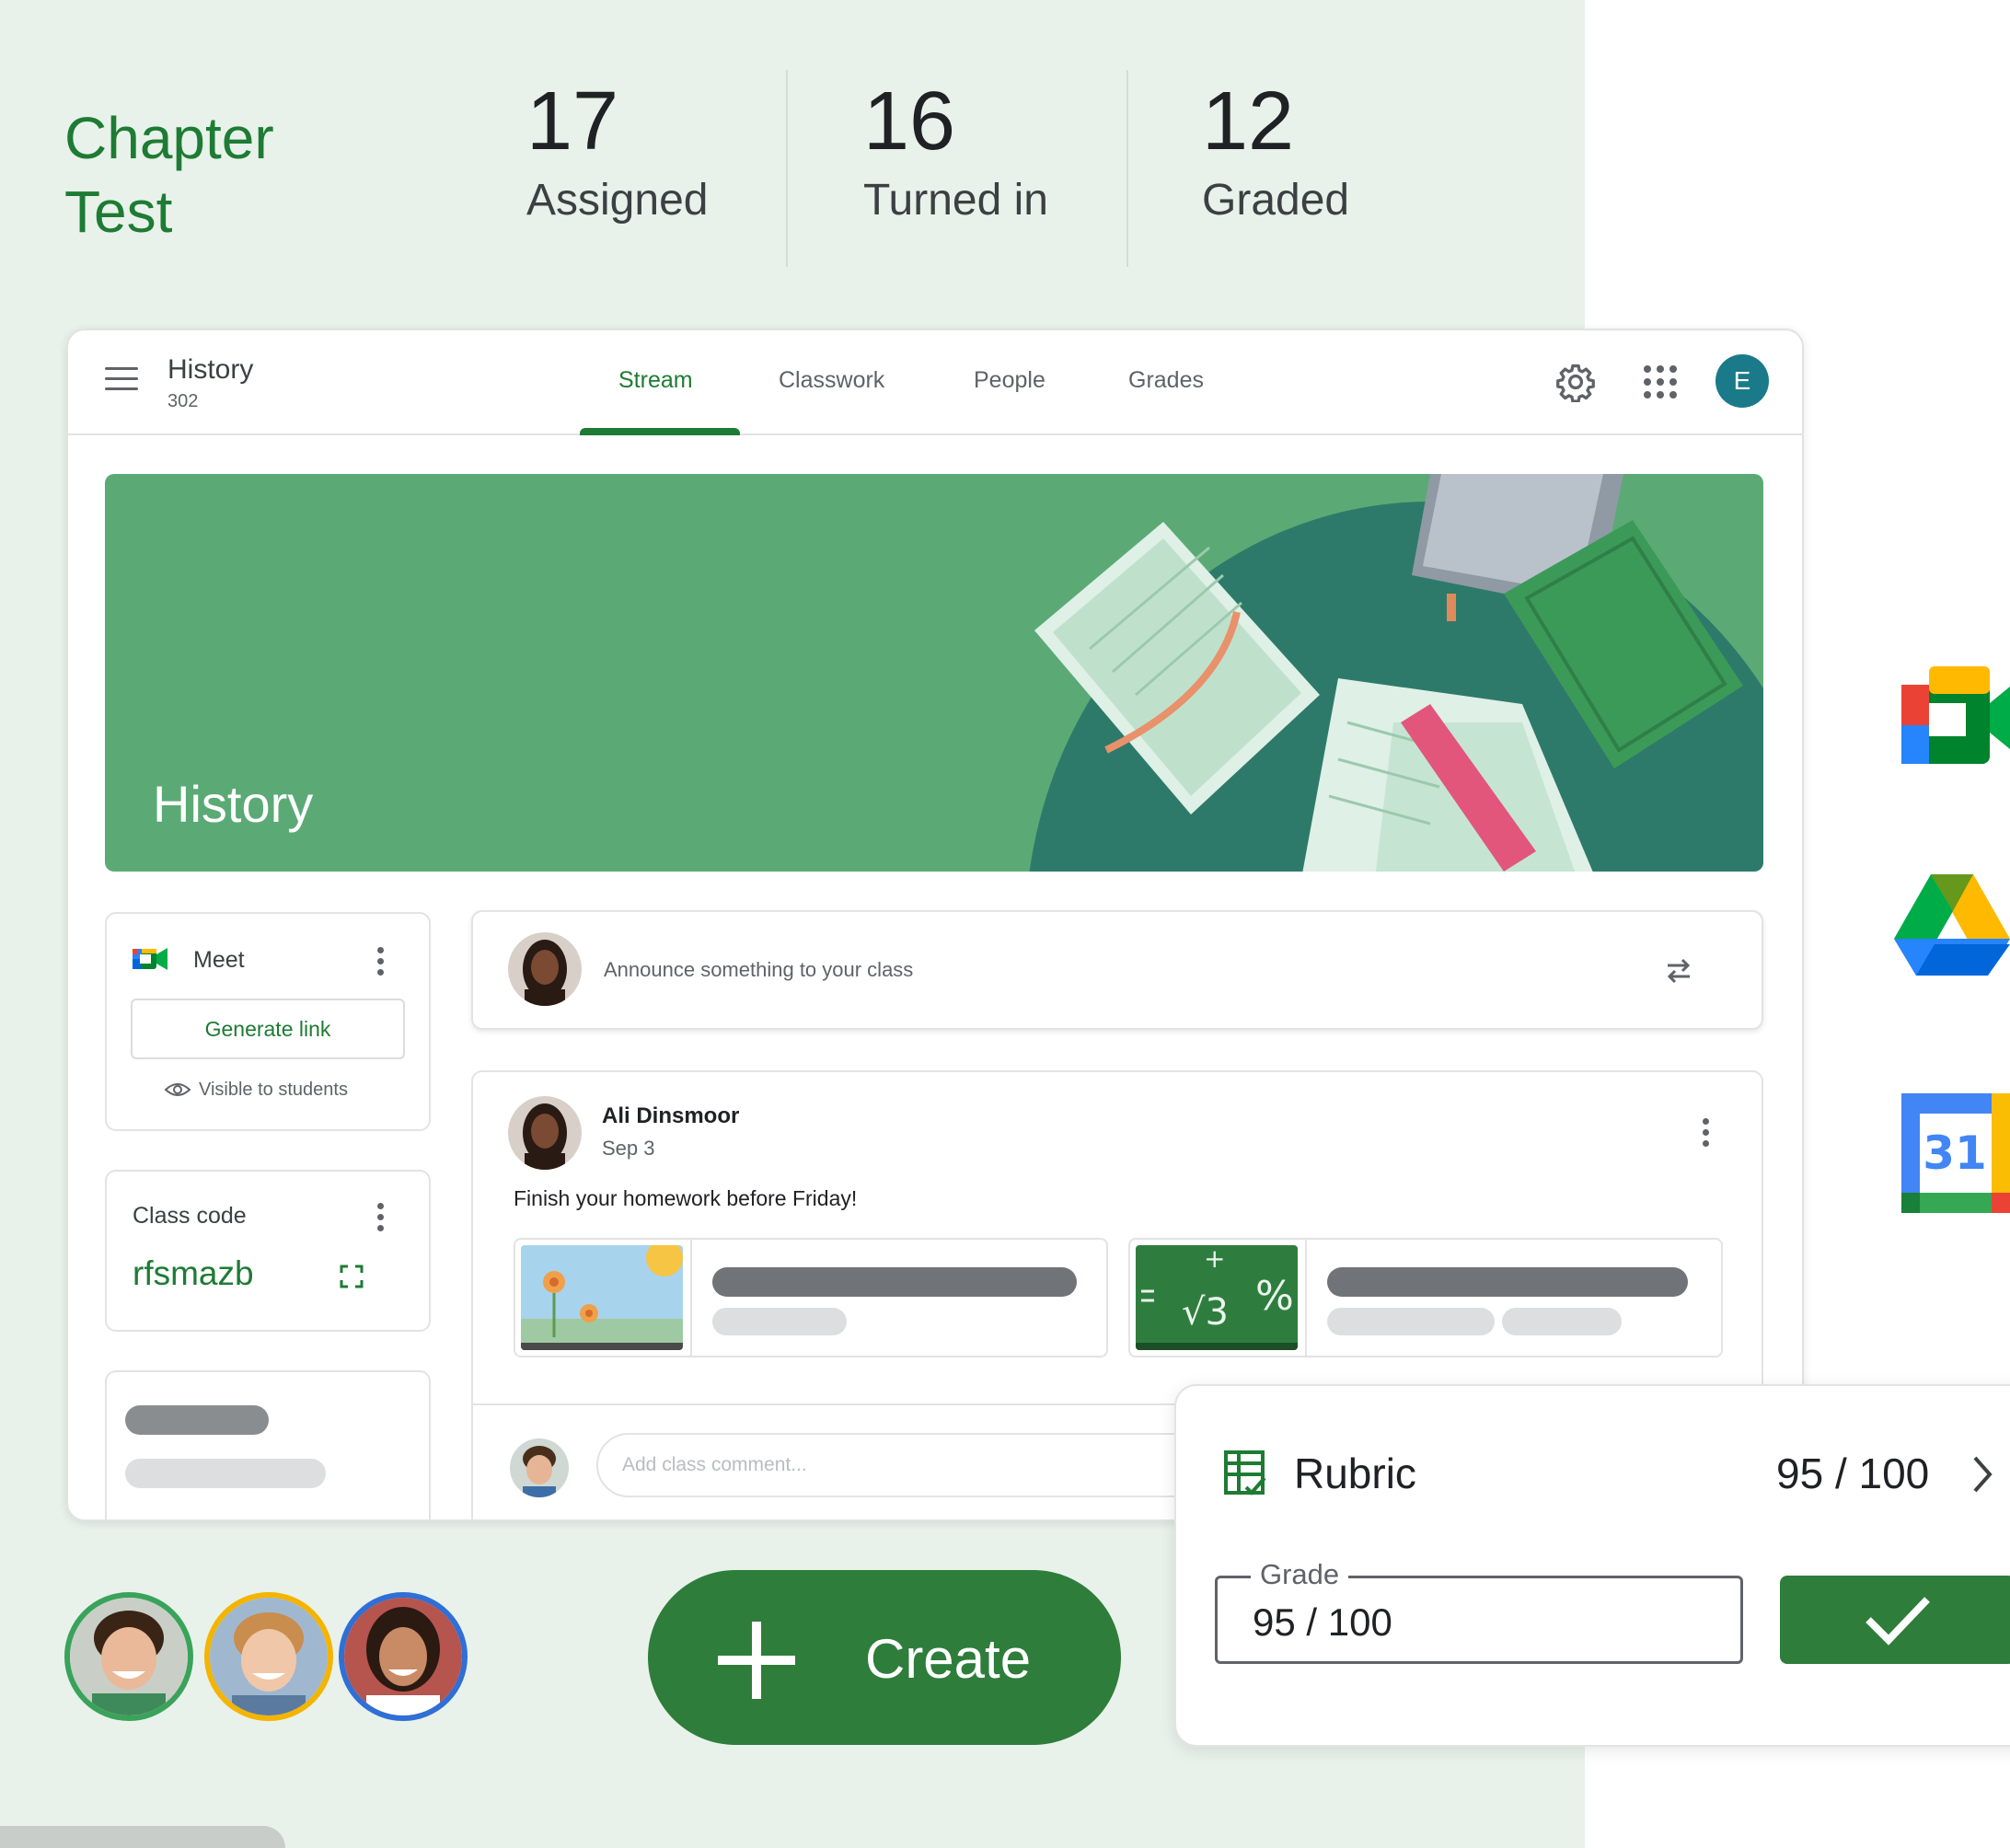  I want to click on menu-icon, so click(121, 380).